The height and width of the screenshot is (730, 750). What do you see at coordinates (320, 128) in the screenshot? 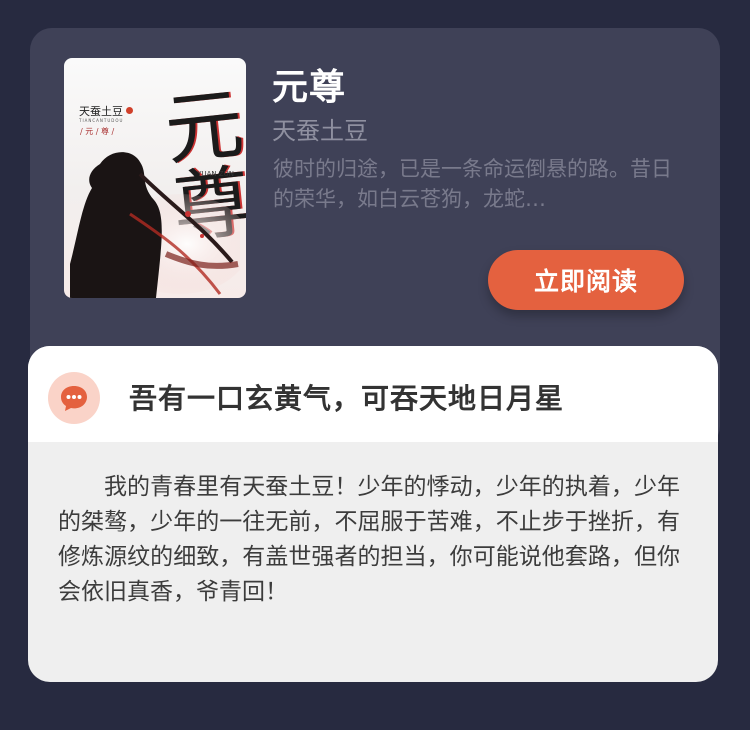
I see `book-author: 天蚕土豆` at bounding box center [320, 128].